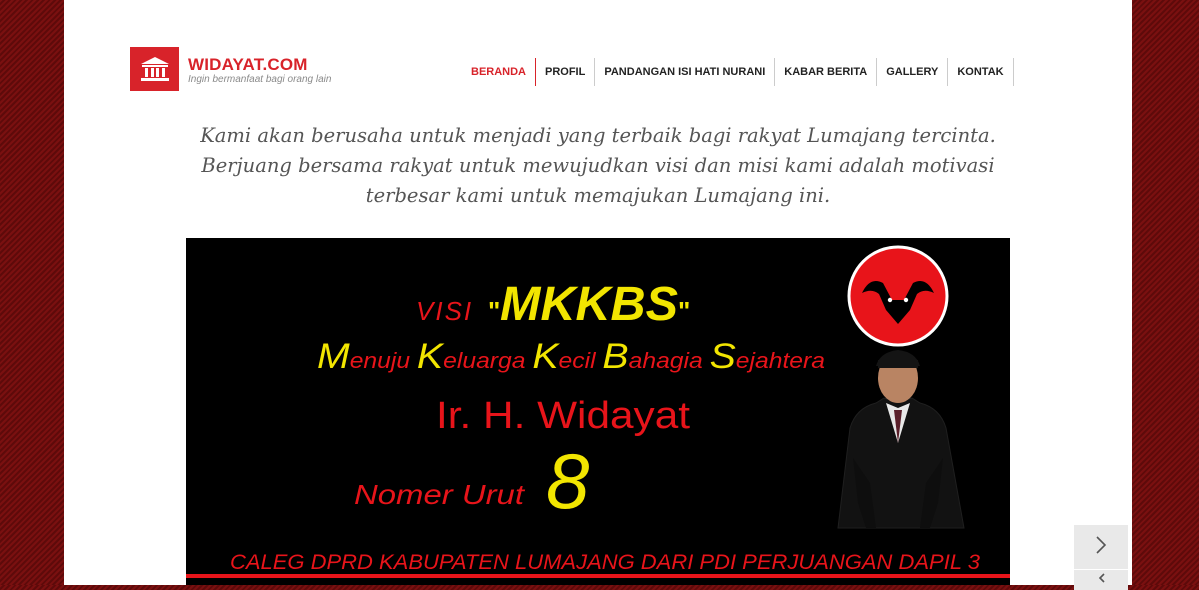 The image size is (1199, 590). I want to click on nav-item-kabar-berita: KABAR BERITA, so click(826, 72).